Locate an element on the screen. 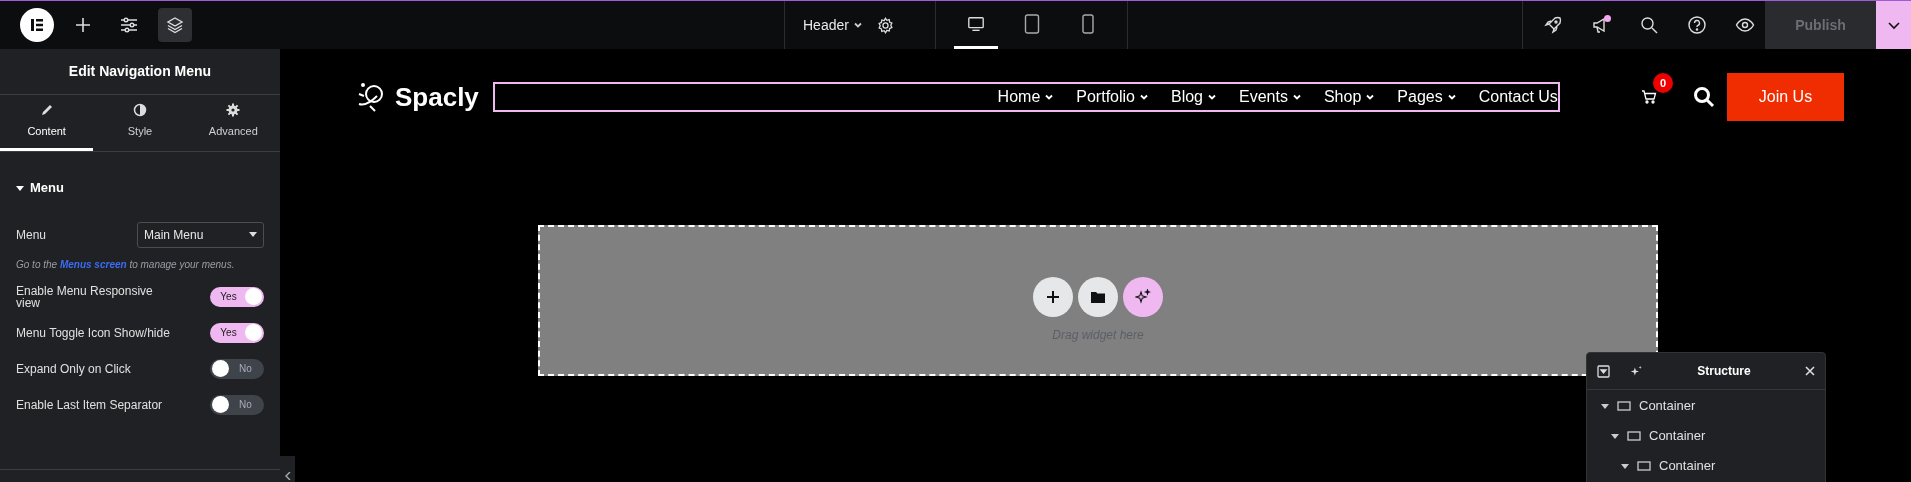 The height and width of the screenshot is (482, 1911). toggle-label: Expand Only on Click is located at coordinates (74, 368).